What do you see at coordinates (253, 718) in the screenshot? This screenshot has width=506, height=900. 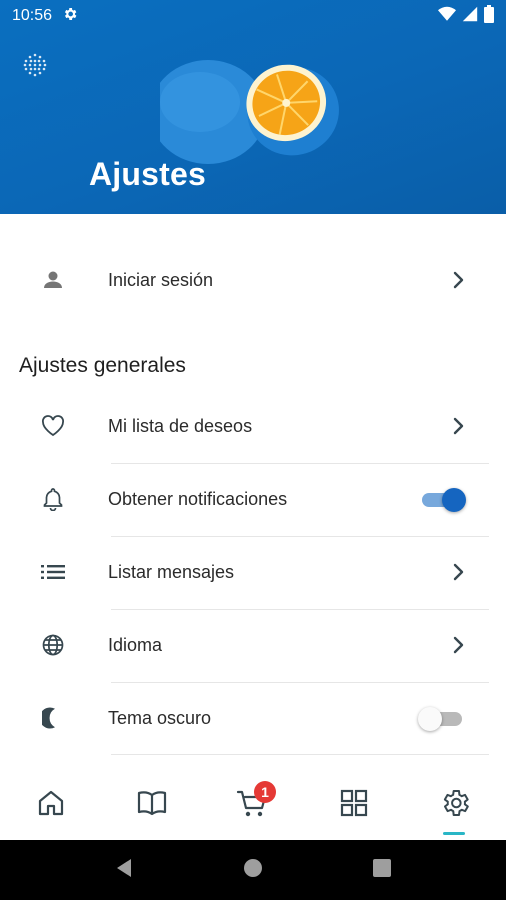 I see `dark-theme-row: Tema oscuro` at bounding box center [253, 718].